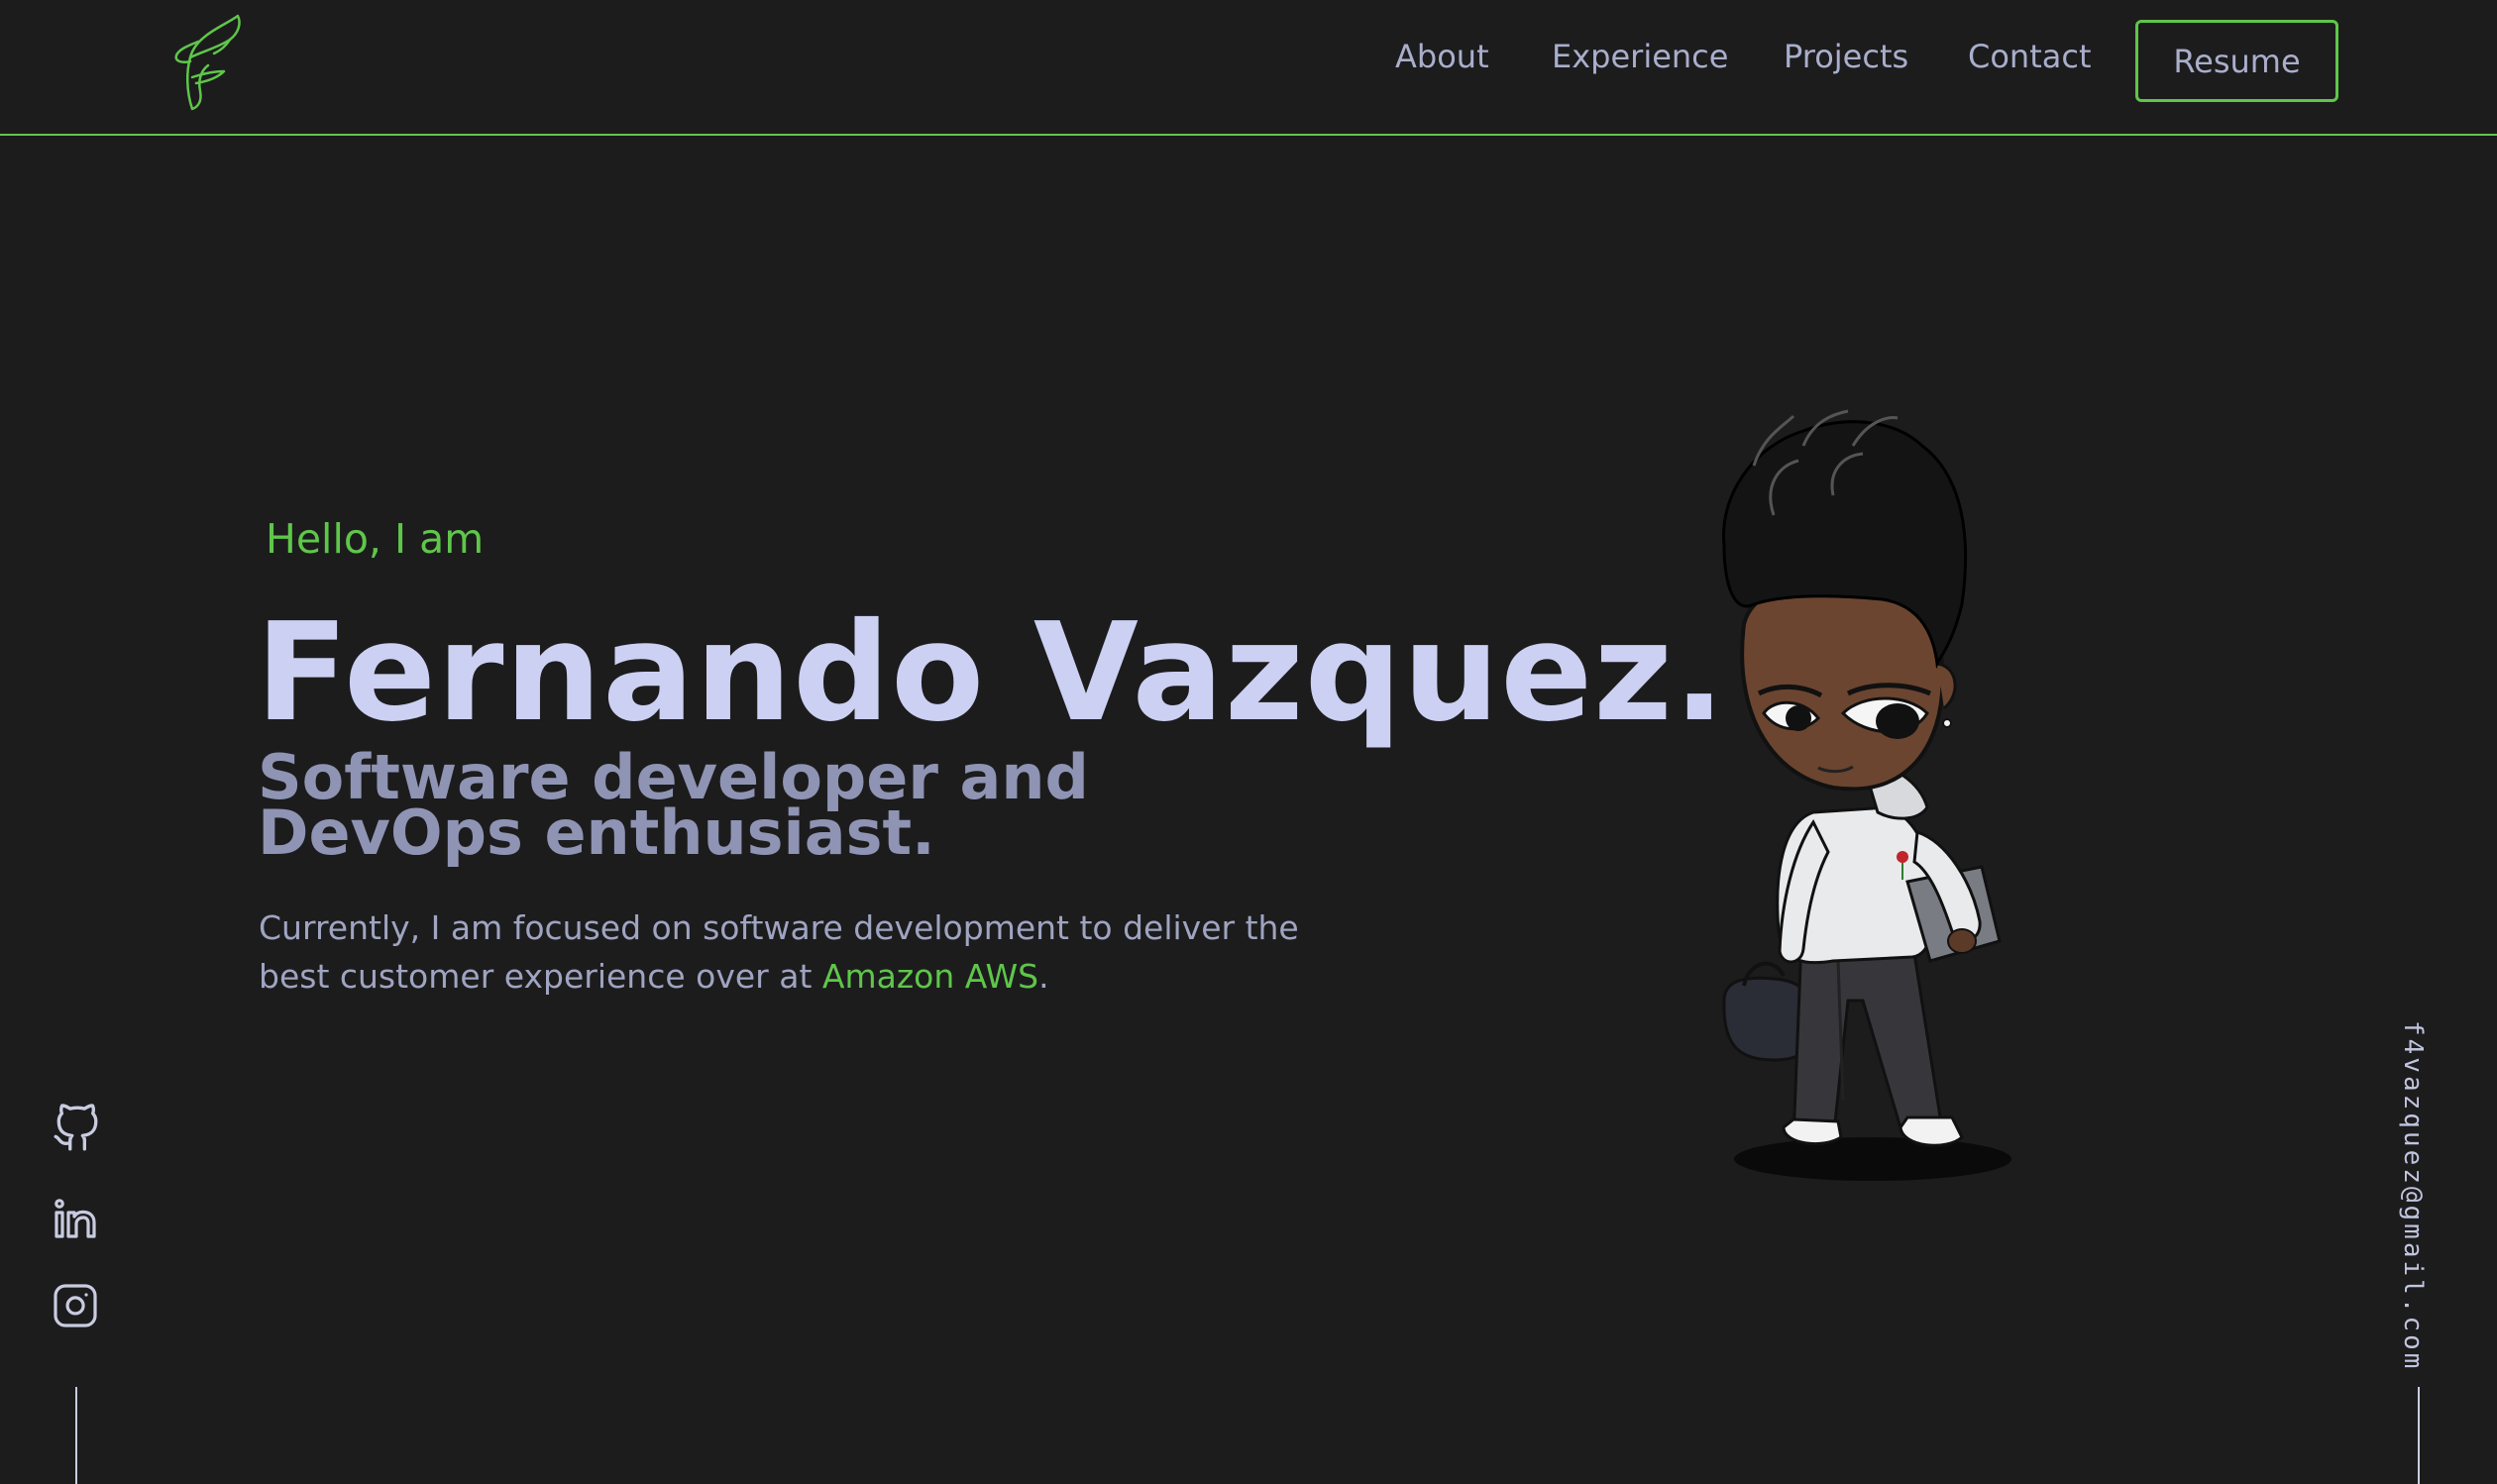 The width and height of the screenshot is (2497, 1484). What do you see at coordinates (991, 673) in the screenshot?
I see `hero-name: Fernando Vazquez.` at bounding box center [991, 673].